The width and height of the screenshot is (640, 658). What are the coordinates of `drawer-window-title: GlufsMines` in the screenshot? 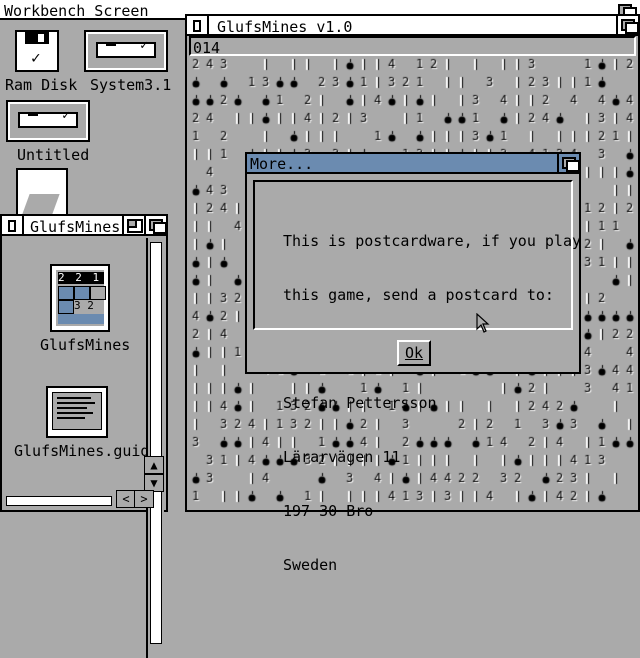 It's located at (75, 227).